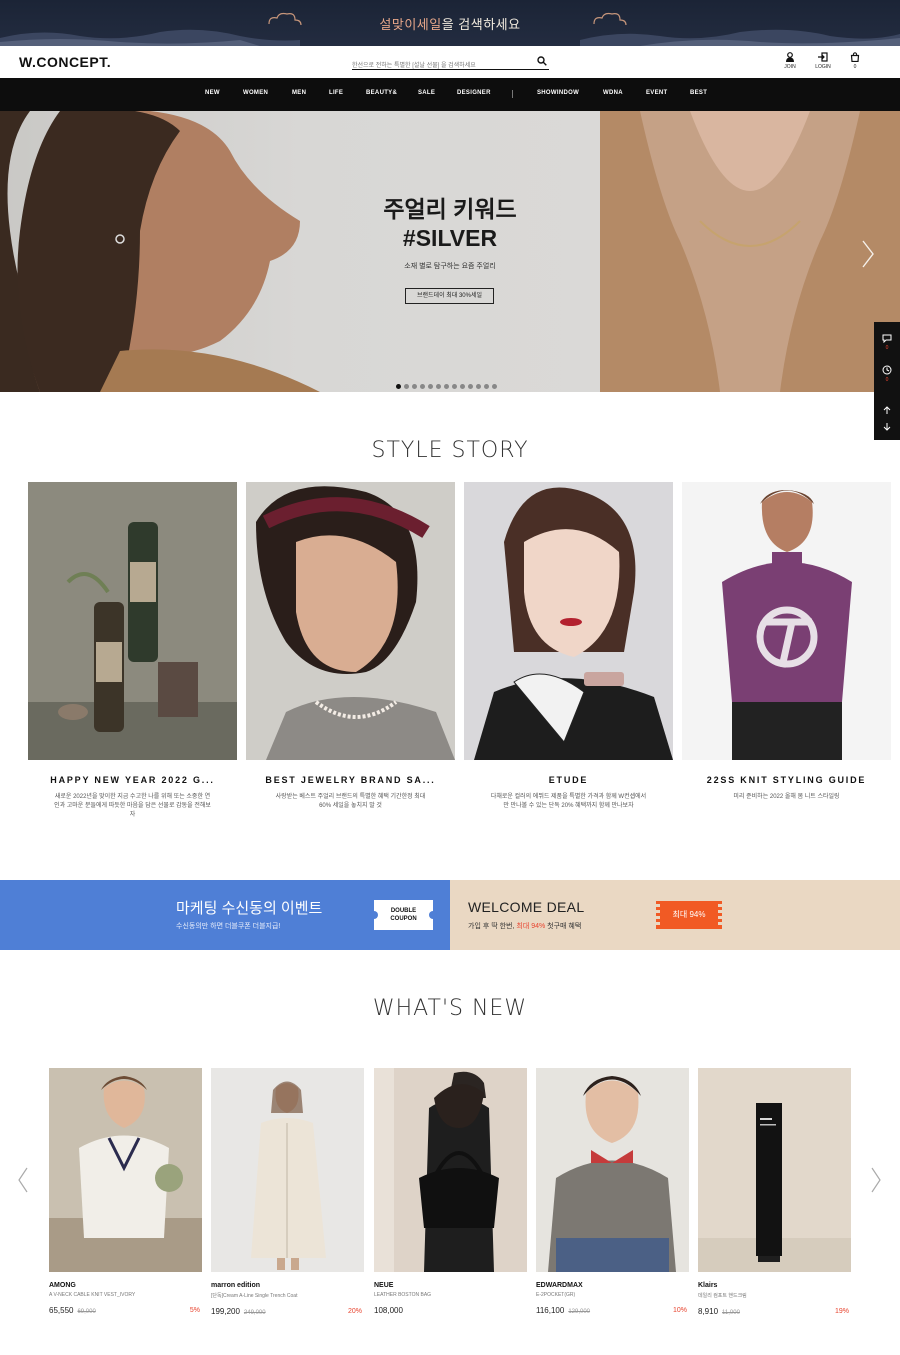  Describe the element at coordinates (481, 24) in the screenshot. I see `top-banner-suffix: 을 검색하세요` at that location.